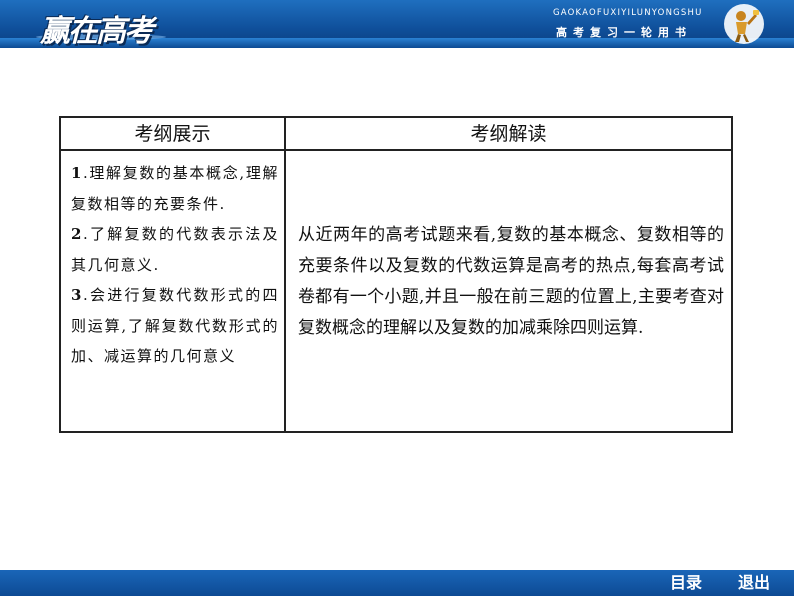  Describe the element at coordinates (77, 295) in the screenshot. I see `item-number: 3` at that location.